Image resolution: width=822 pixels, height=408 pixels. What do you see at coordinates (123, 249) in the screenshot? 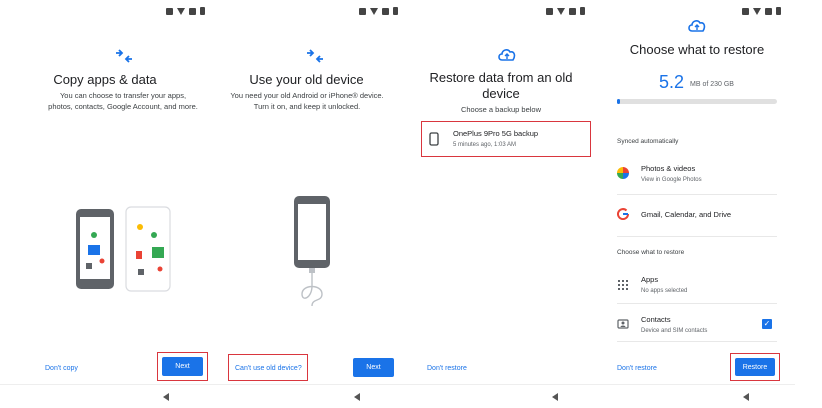
I see `two-phones-illustration` at bounding box center [123, 249].